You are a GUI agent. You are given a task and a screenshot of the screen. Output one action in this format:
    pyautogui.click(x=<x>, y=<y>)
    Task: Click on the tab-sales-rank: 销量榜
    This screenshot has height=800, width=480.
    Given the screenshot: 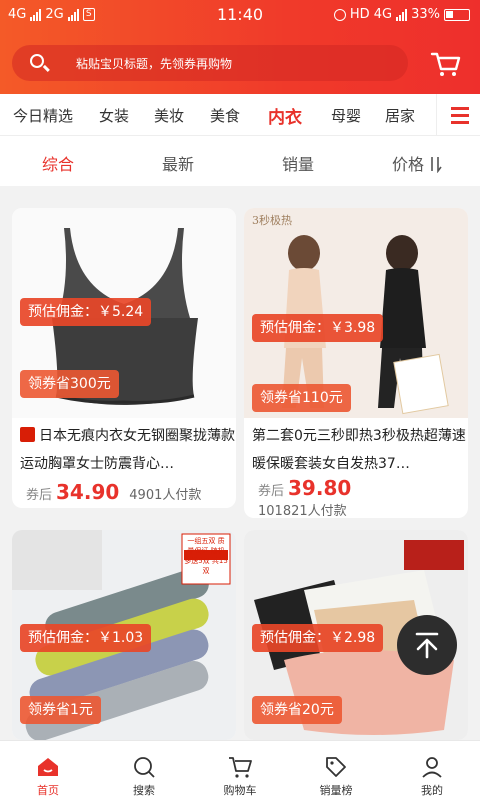 What is the action you would take?
    pyautogui.click(x=336, y=770)
    